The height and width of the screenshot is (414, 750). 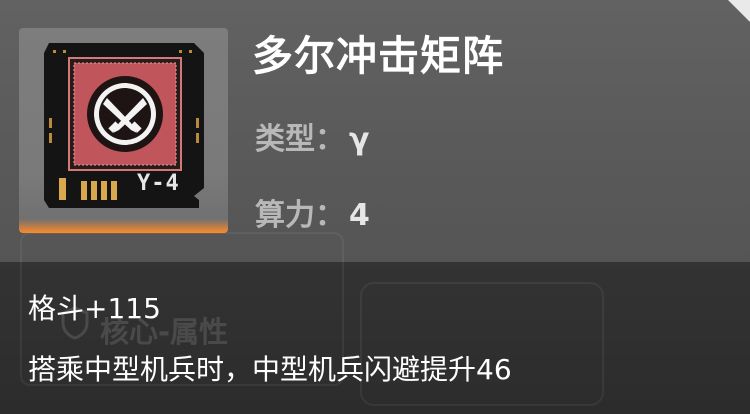 I want to click on item-title: 多尔冲击矩阵, so click(x=378, y=56).